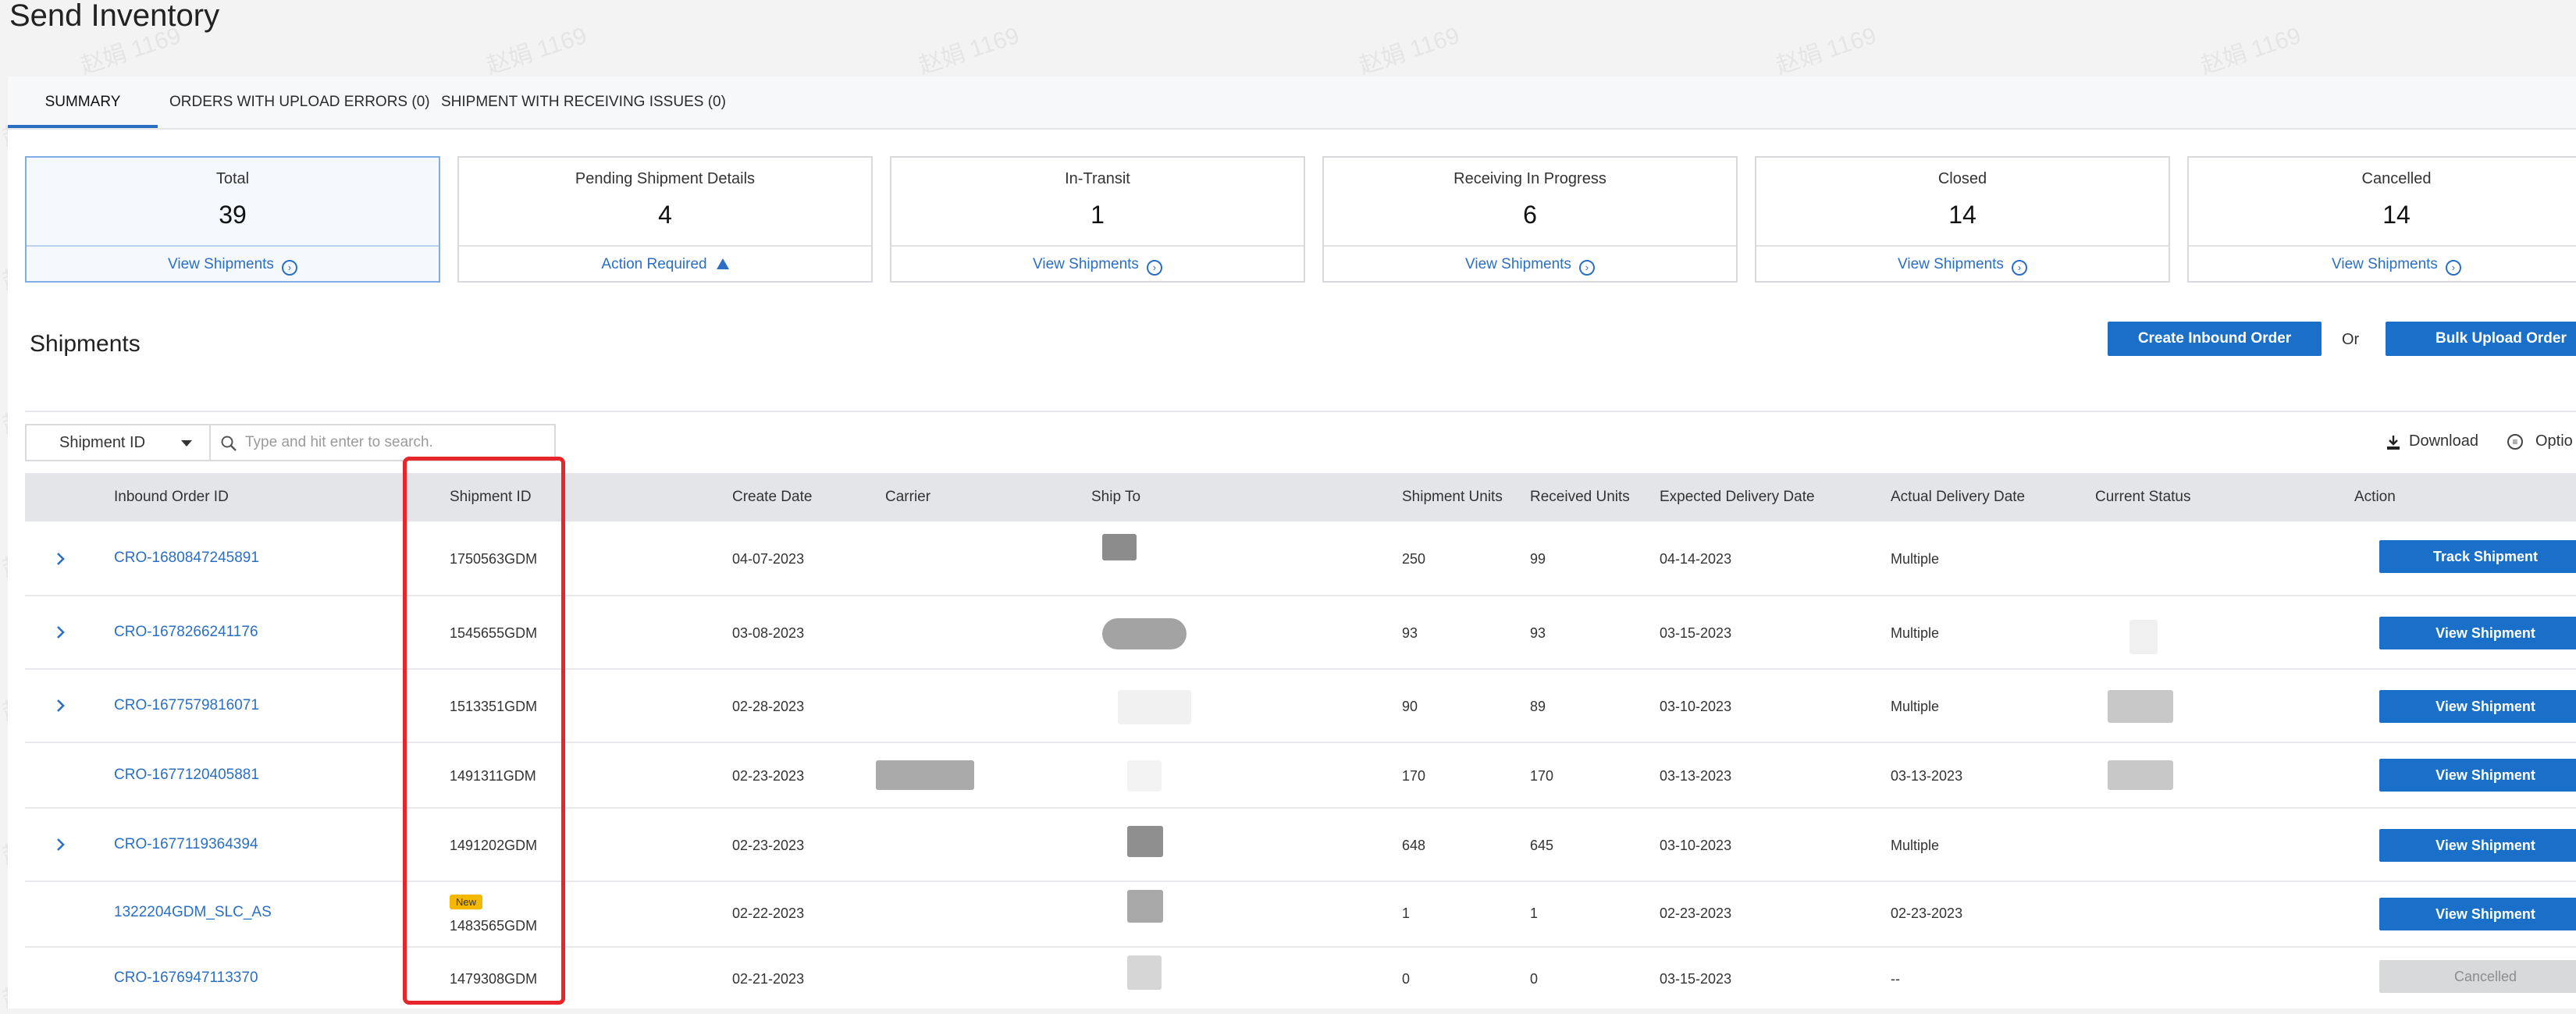 The image size is (2576, 1014). Describe the element at coordinates (2477, 976) in the screenshot. I see `cancelled-status-button: Cancelled` at that location.